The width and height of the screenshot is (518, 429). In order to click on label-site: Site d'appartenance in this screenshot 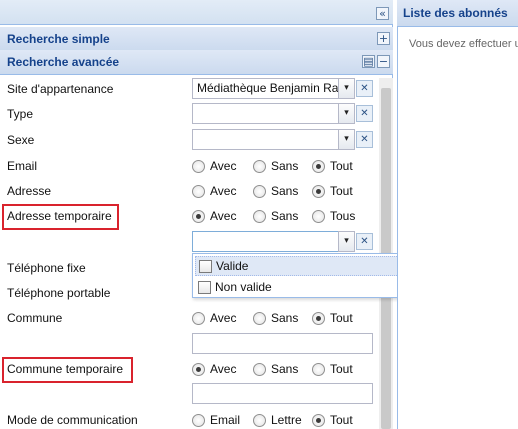, I will do `click(60, 89)`.